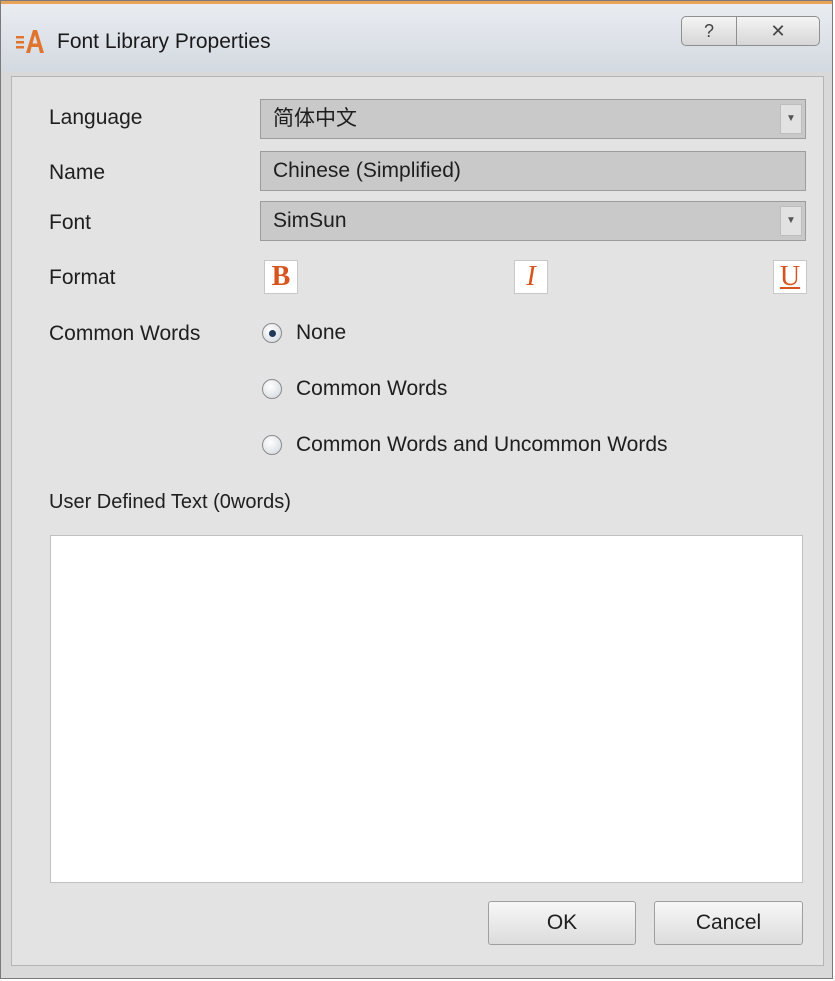 The height and width of the screenshot is (981, 835). I want to click on font-value: SimSun, so click(310, 220).